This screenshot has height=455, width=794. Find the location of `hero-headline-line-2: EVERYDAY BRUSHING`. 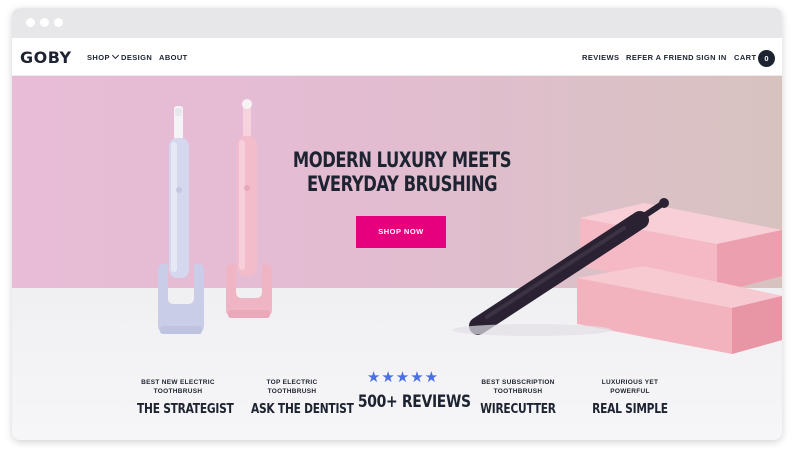

hero-headline-line-2: EVERYDAY BRUSHING is located at coordinates (402, 184).